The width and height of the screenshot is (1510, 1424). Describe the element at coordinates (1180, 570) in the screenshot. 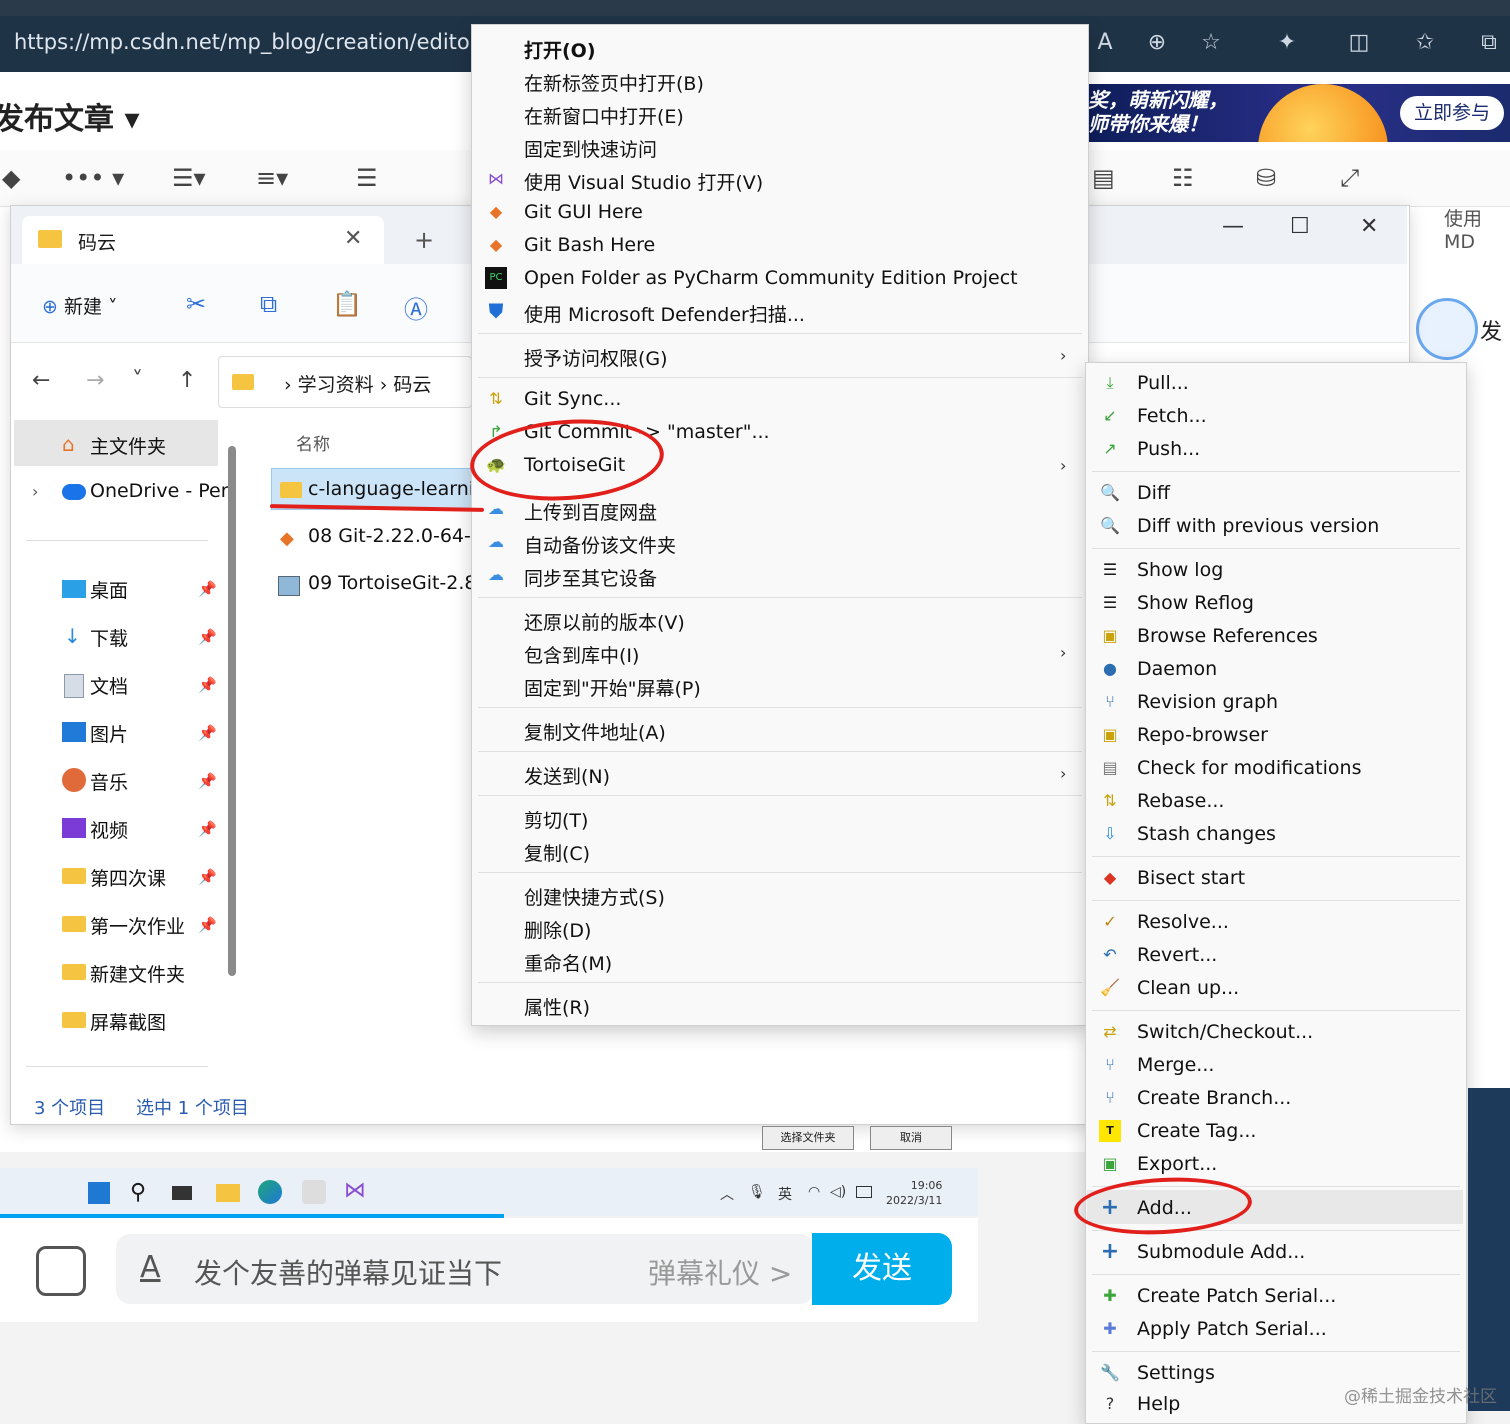

I see `submenu-item-show-log: Show log` at that location.